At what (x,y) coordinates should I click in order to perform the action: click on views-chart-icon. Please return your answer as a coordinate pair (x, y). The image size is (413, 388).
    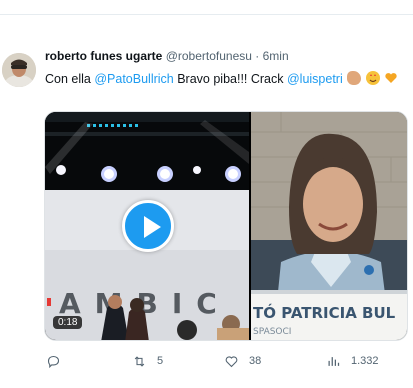
    Looking at the image, I should click on (334, 361).